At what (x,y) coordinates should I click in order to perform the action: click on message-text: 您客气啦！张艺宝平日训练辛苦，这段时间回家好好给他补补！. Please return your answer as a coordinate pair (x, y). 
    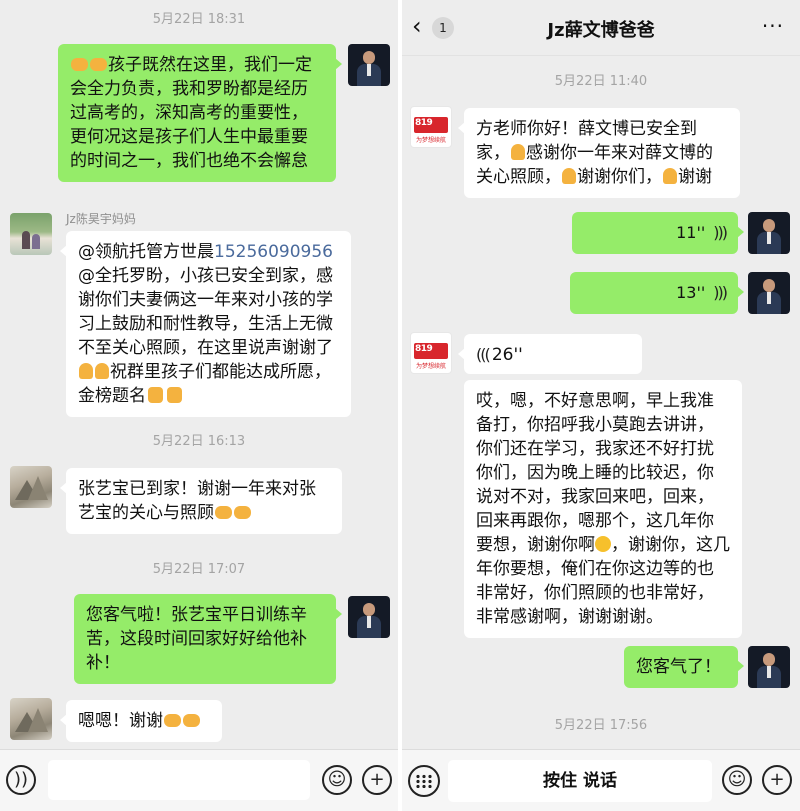
    Looking at the image, I should click on (196, 639).